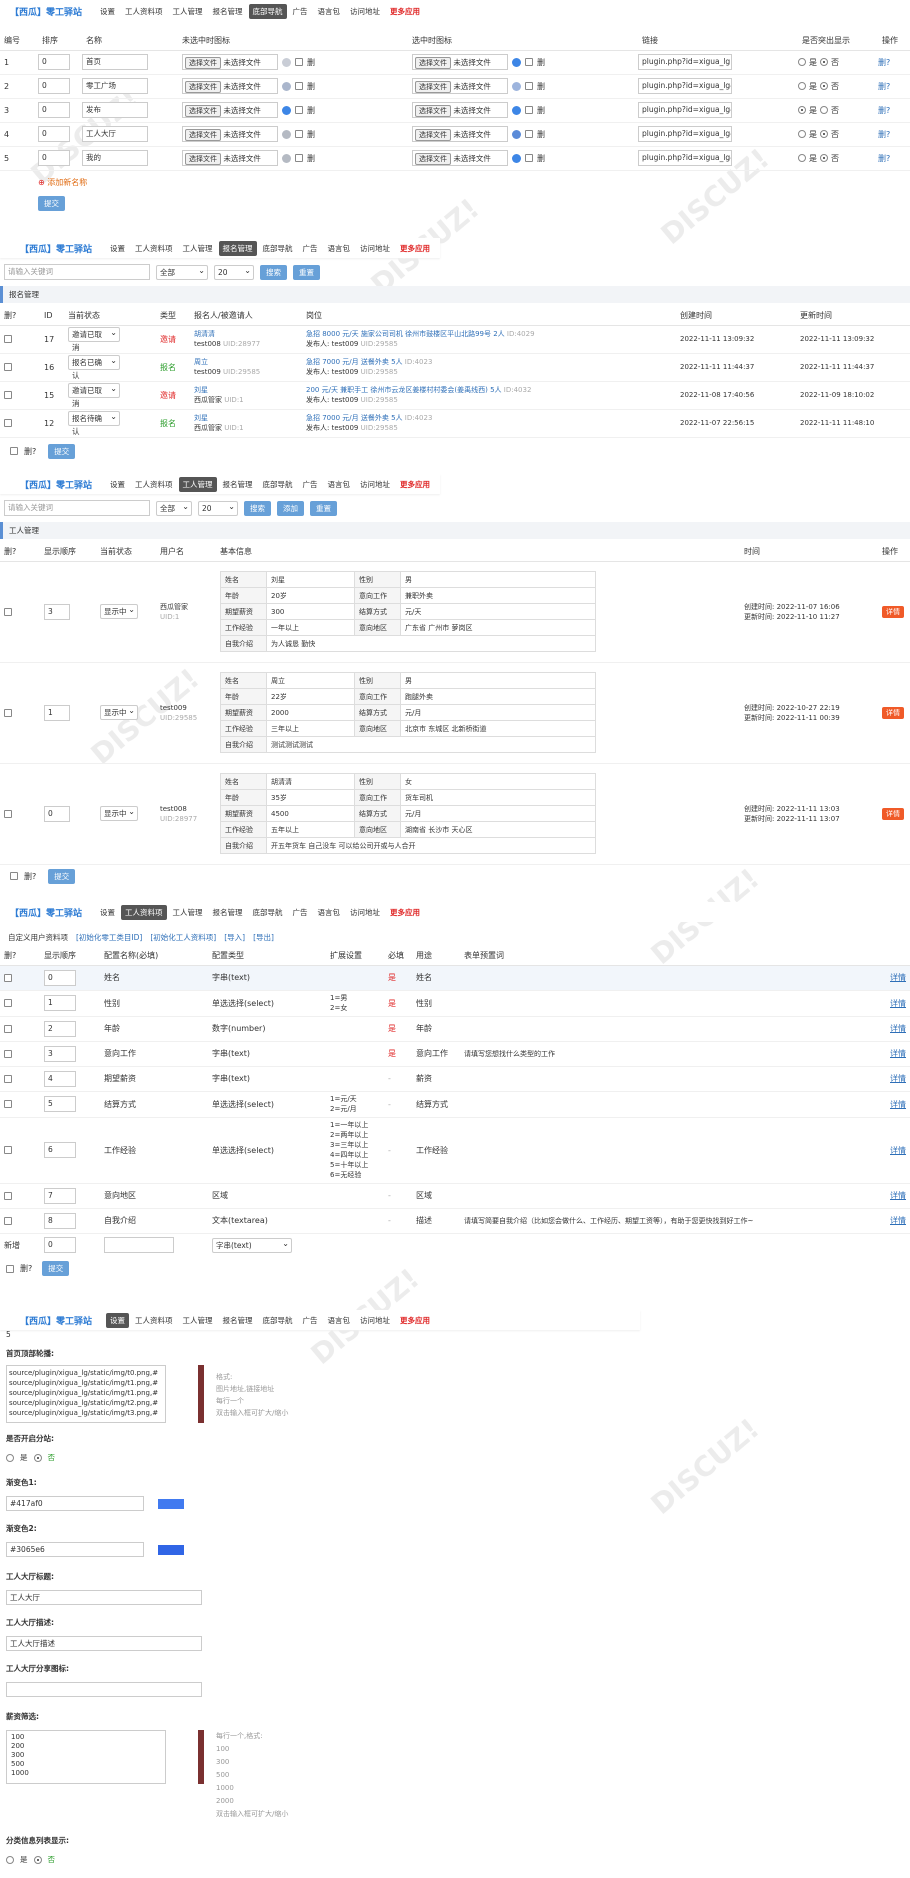  What do you see at coordinates (115, 134) in the screenshot?
I see `name-input: 工人大厅` at bounding box center [115, 134].